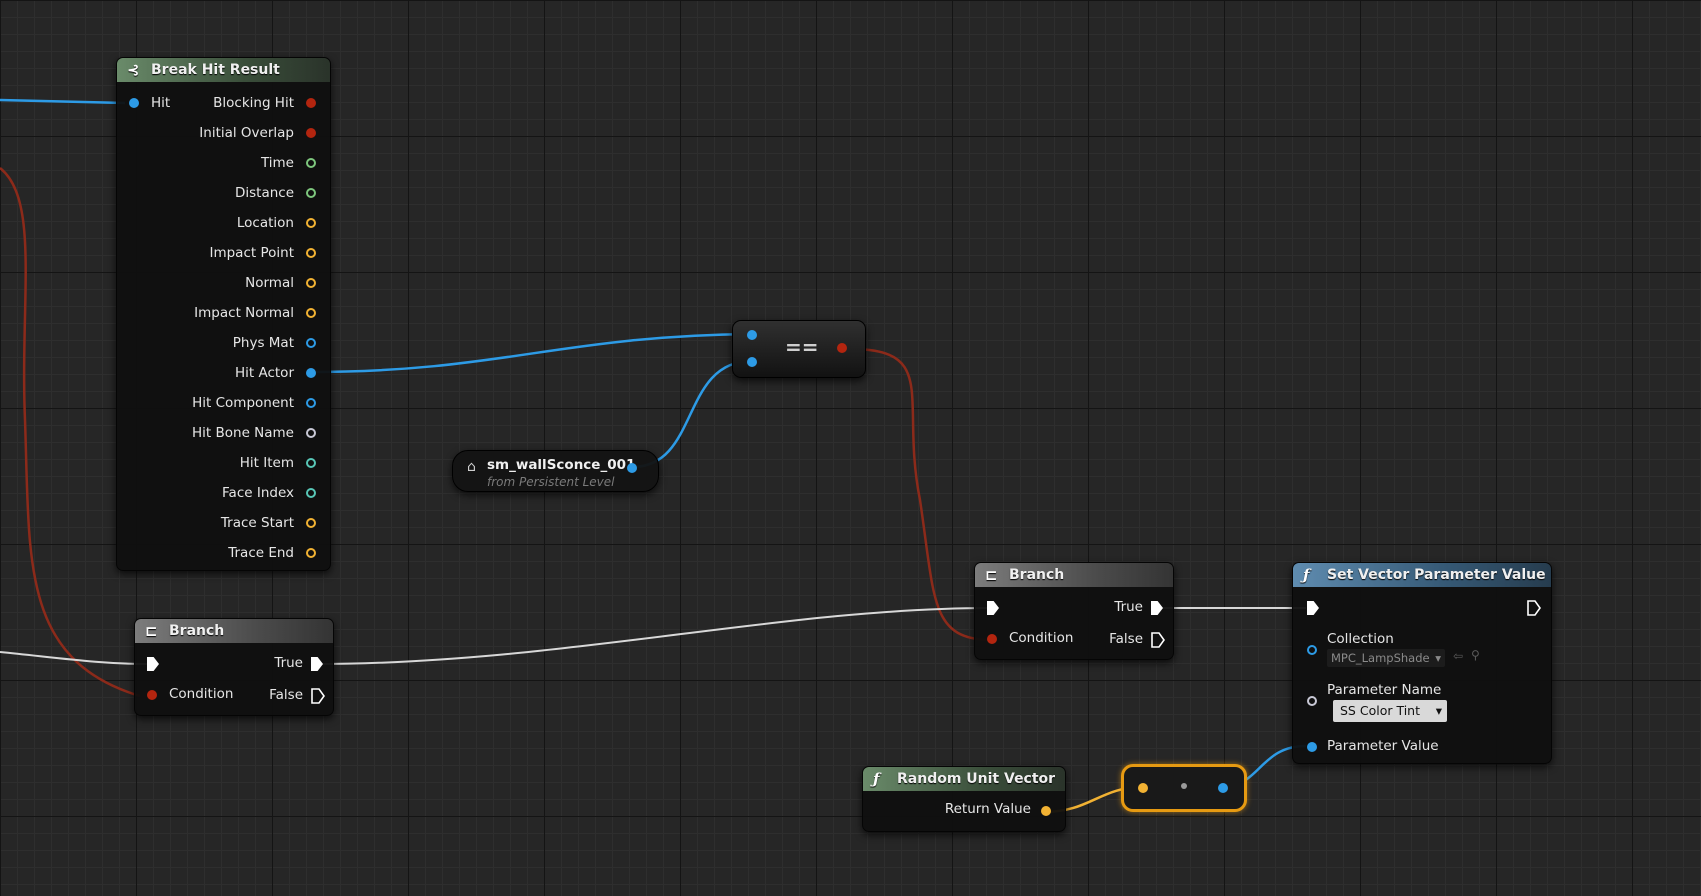 This screenshot has height=896, width=1701. What do you see at coordinates (1041, 638) in the screenshot?
I see `branch-right-condition-label: Condition` at bounding box center [1041, 638].